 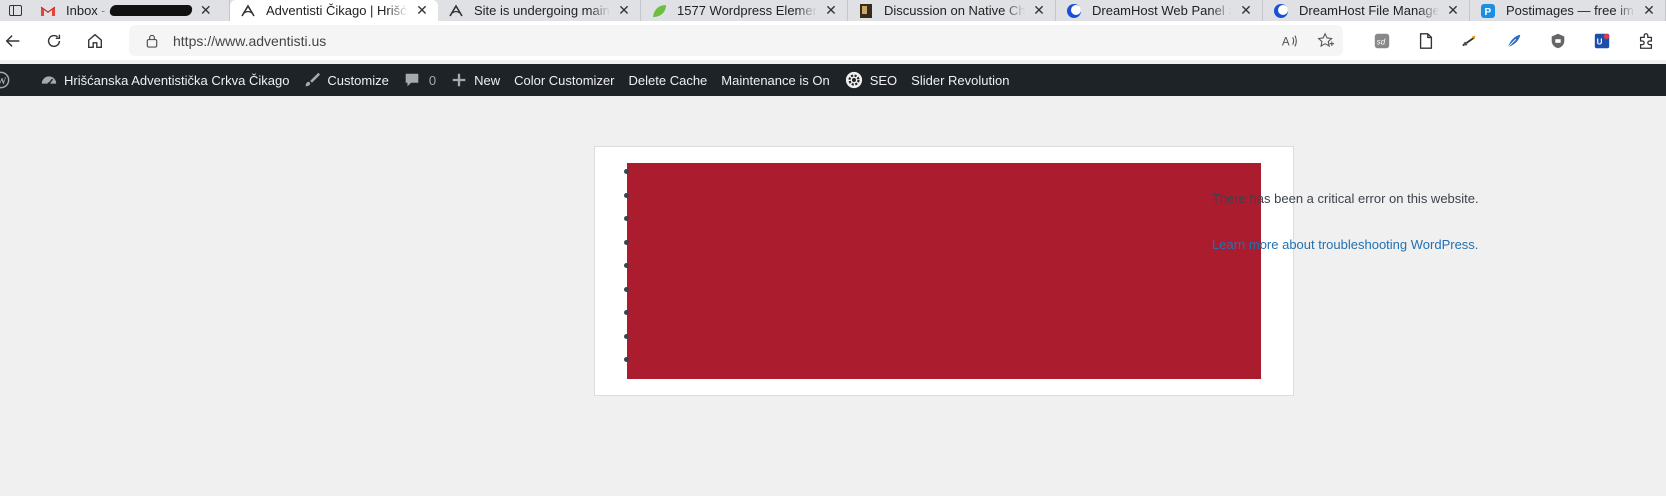 What do you see at coordinates (854, 80) in the screenshot?
I see `seo-gear-icon` at bounding box center [854, 80].